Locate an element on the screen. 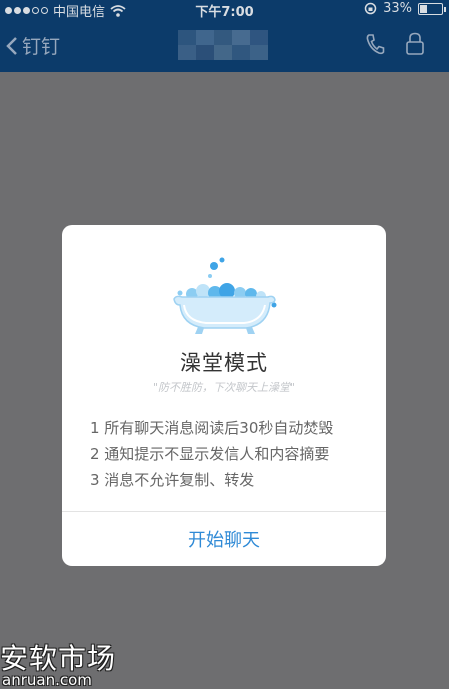 The image size is (449, 689). start-chat-button: 开始聊天 is located at coordinates (224, 539).